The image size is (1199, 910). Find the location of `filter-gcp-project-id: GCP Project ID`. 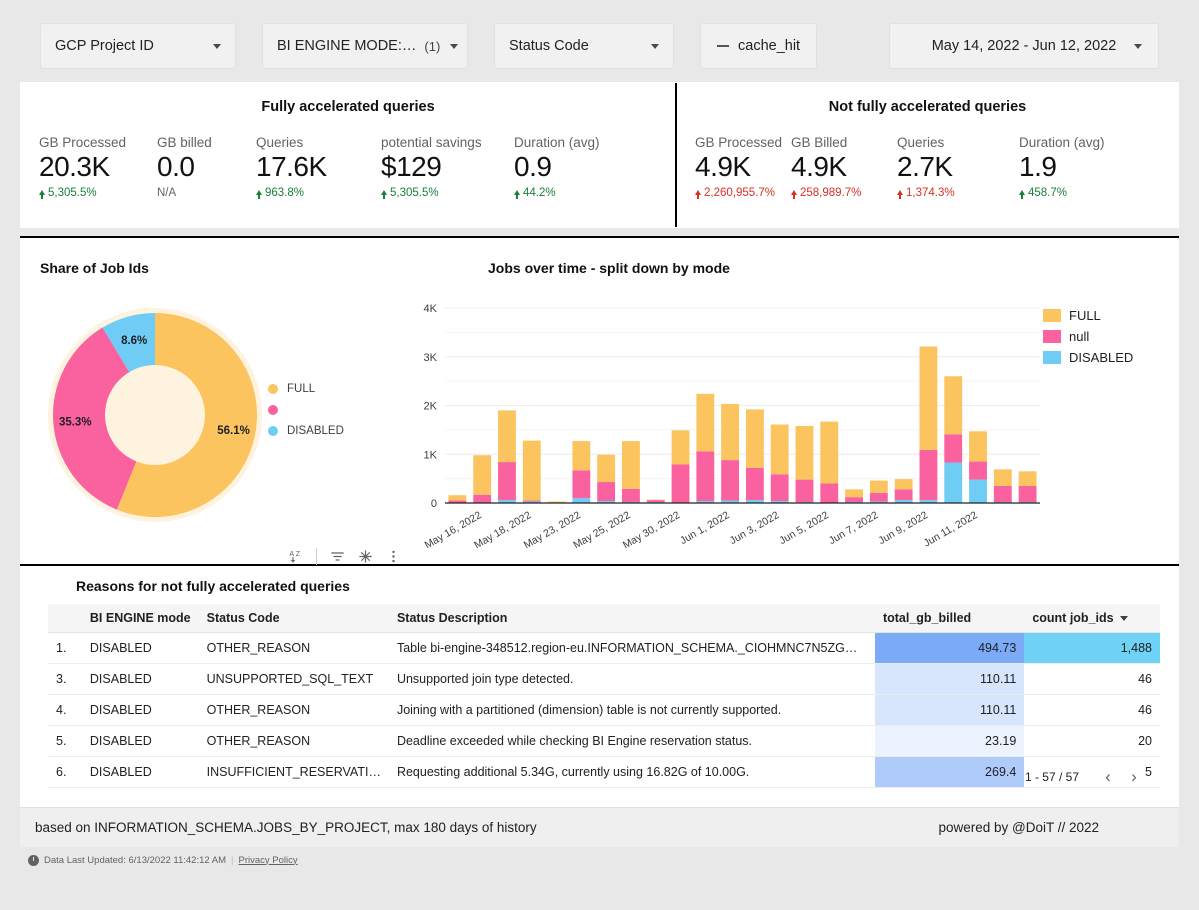

filter-gcp-project-id: GCP Project ID is located at coordinates (138, 46).